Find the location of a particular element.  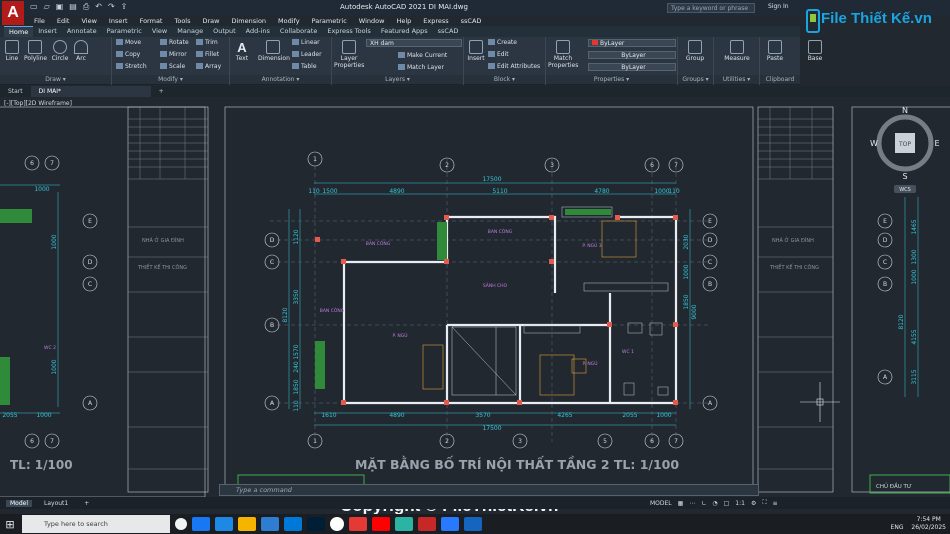

osnap-toggle-icon: □ is located at coordinates (727, 503).